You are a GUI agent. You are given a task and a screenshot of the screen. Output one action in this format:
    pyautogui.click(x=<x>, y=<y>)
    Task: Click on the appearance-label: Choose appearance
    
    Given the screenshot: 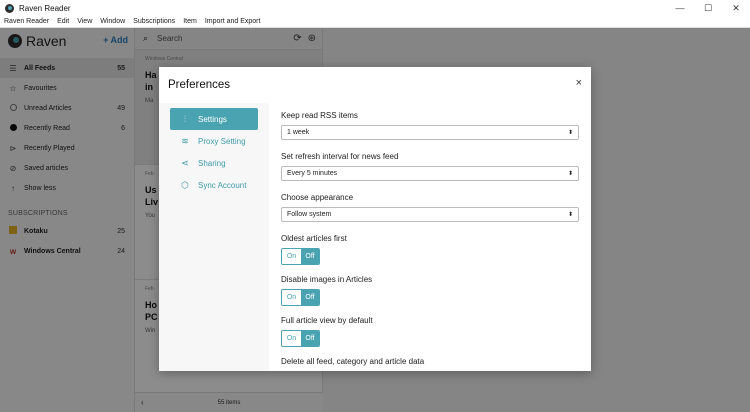 What is the action you would take?
    pyautogui.click(x=317, y=197)
    